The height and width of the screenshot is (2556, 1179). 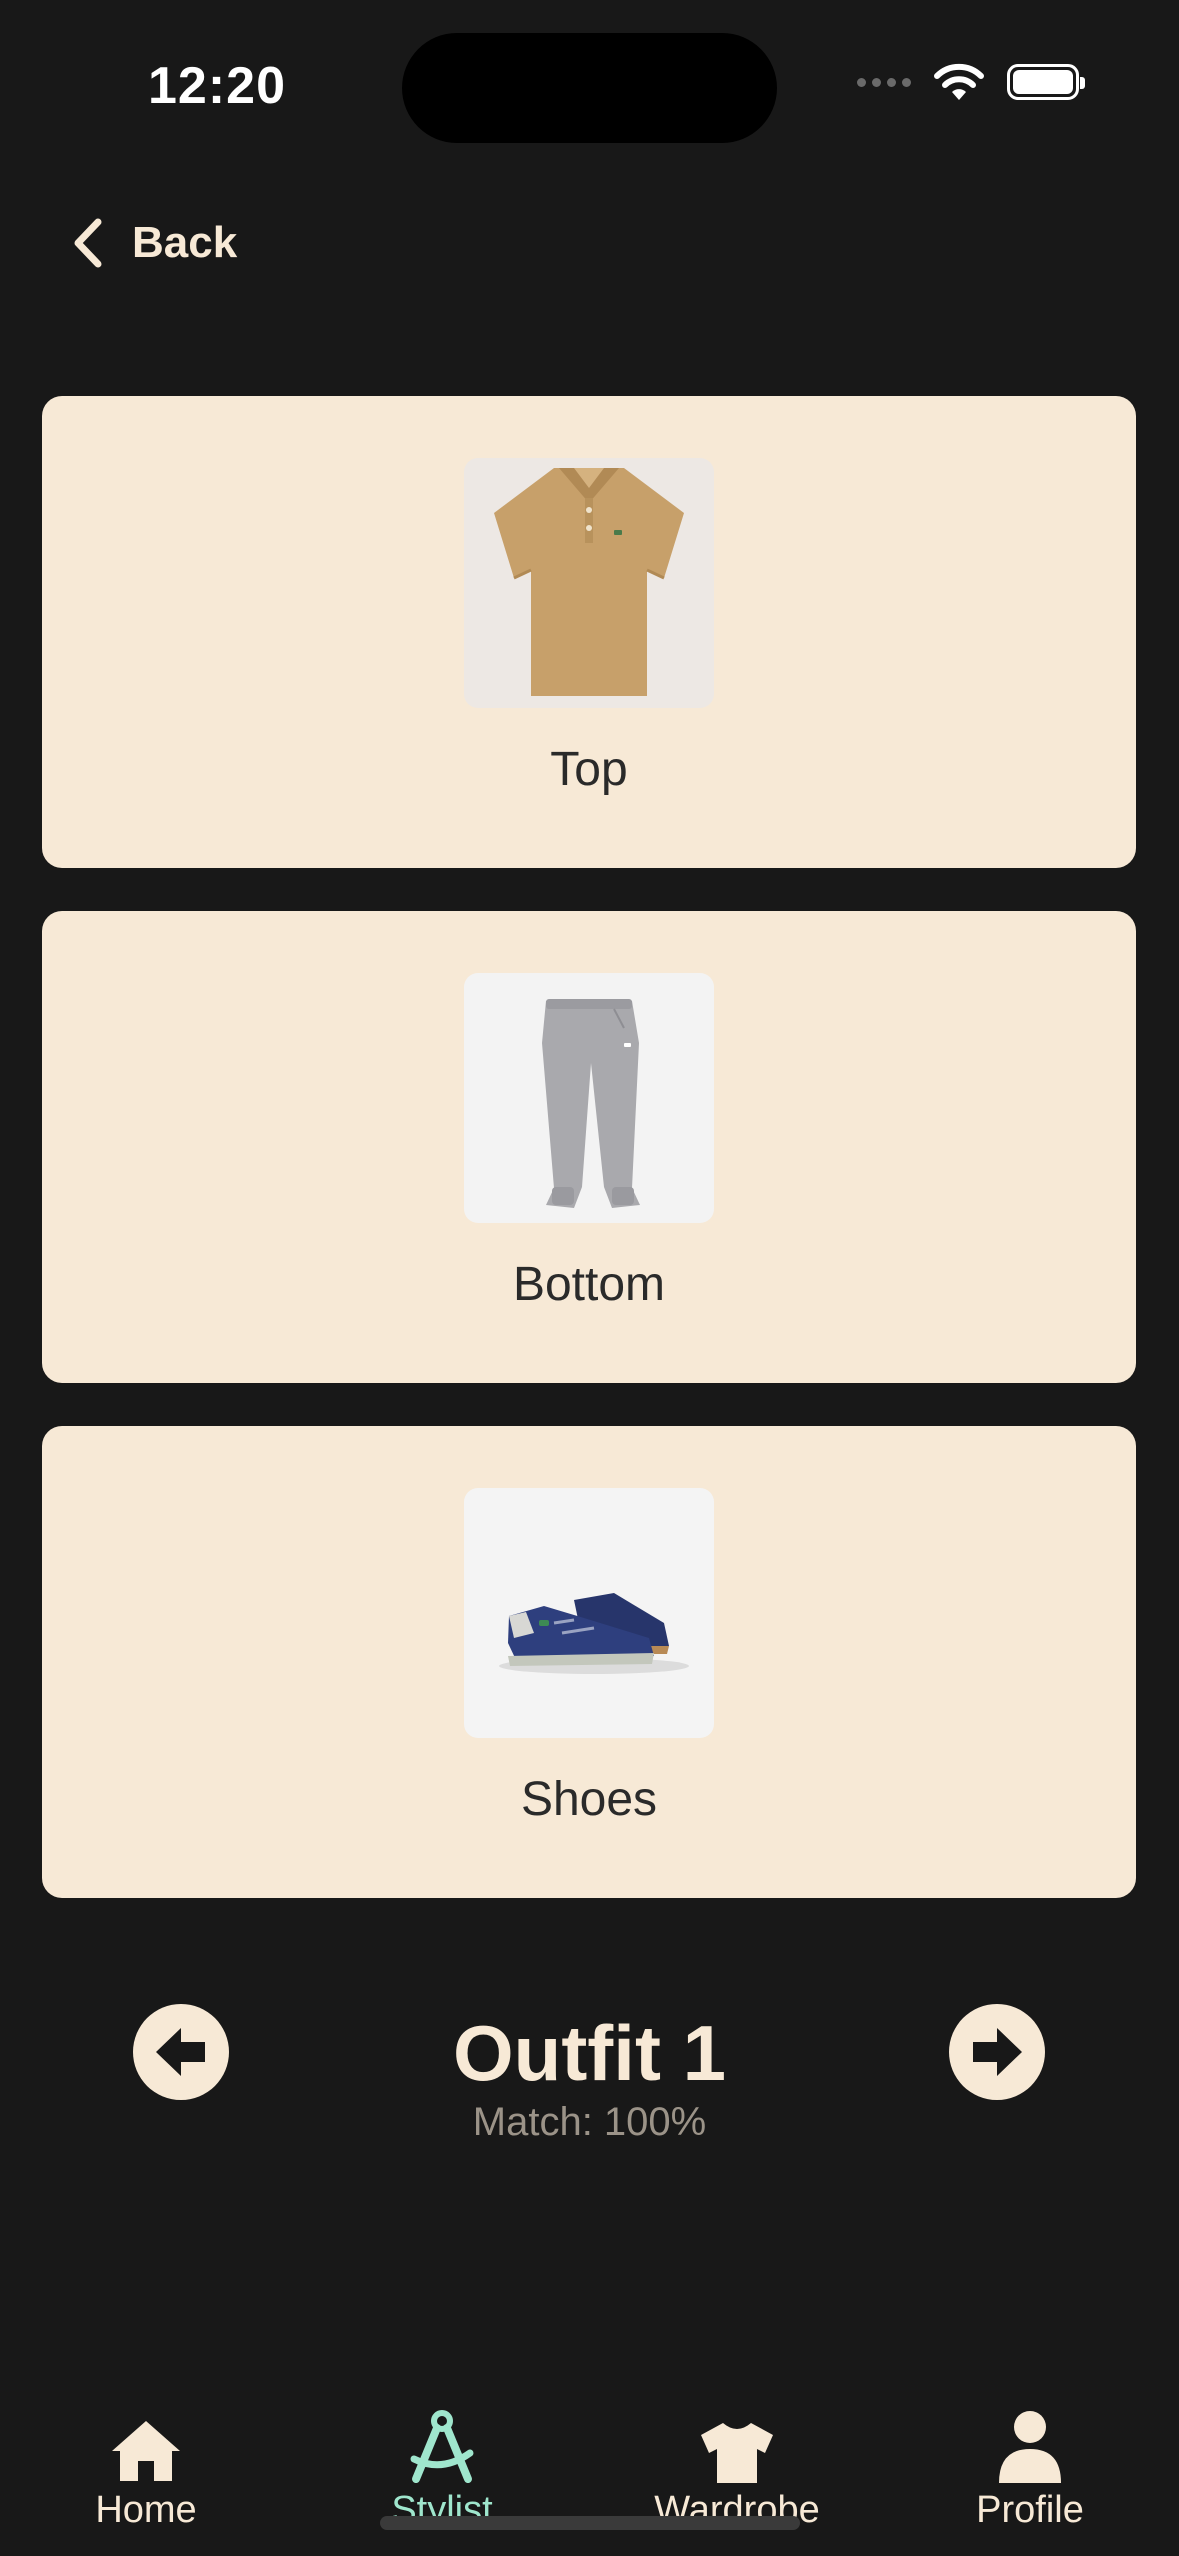 I want to click on tab-stylist: Stylist, so click(x=442, y=2468).